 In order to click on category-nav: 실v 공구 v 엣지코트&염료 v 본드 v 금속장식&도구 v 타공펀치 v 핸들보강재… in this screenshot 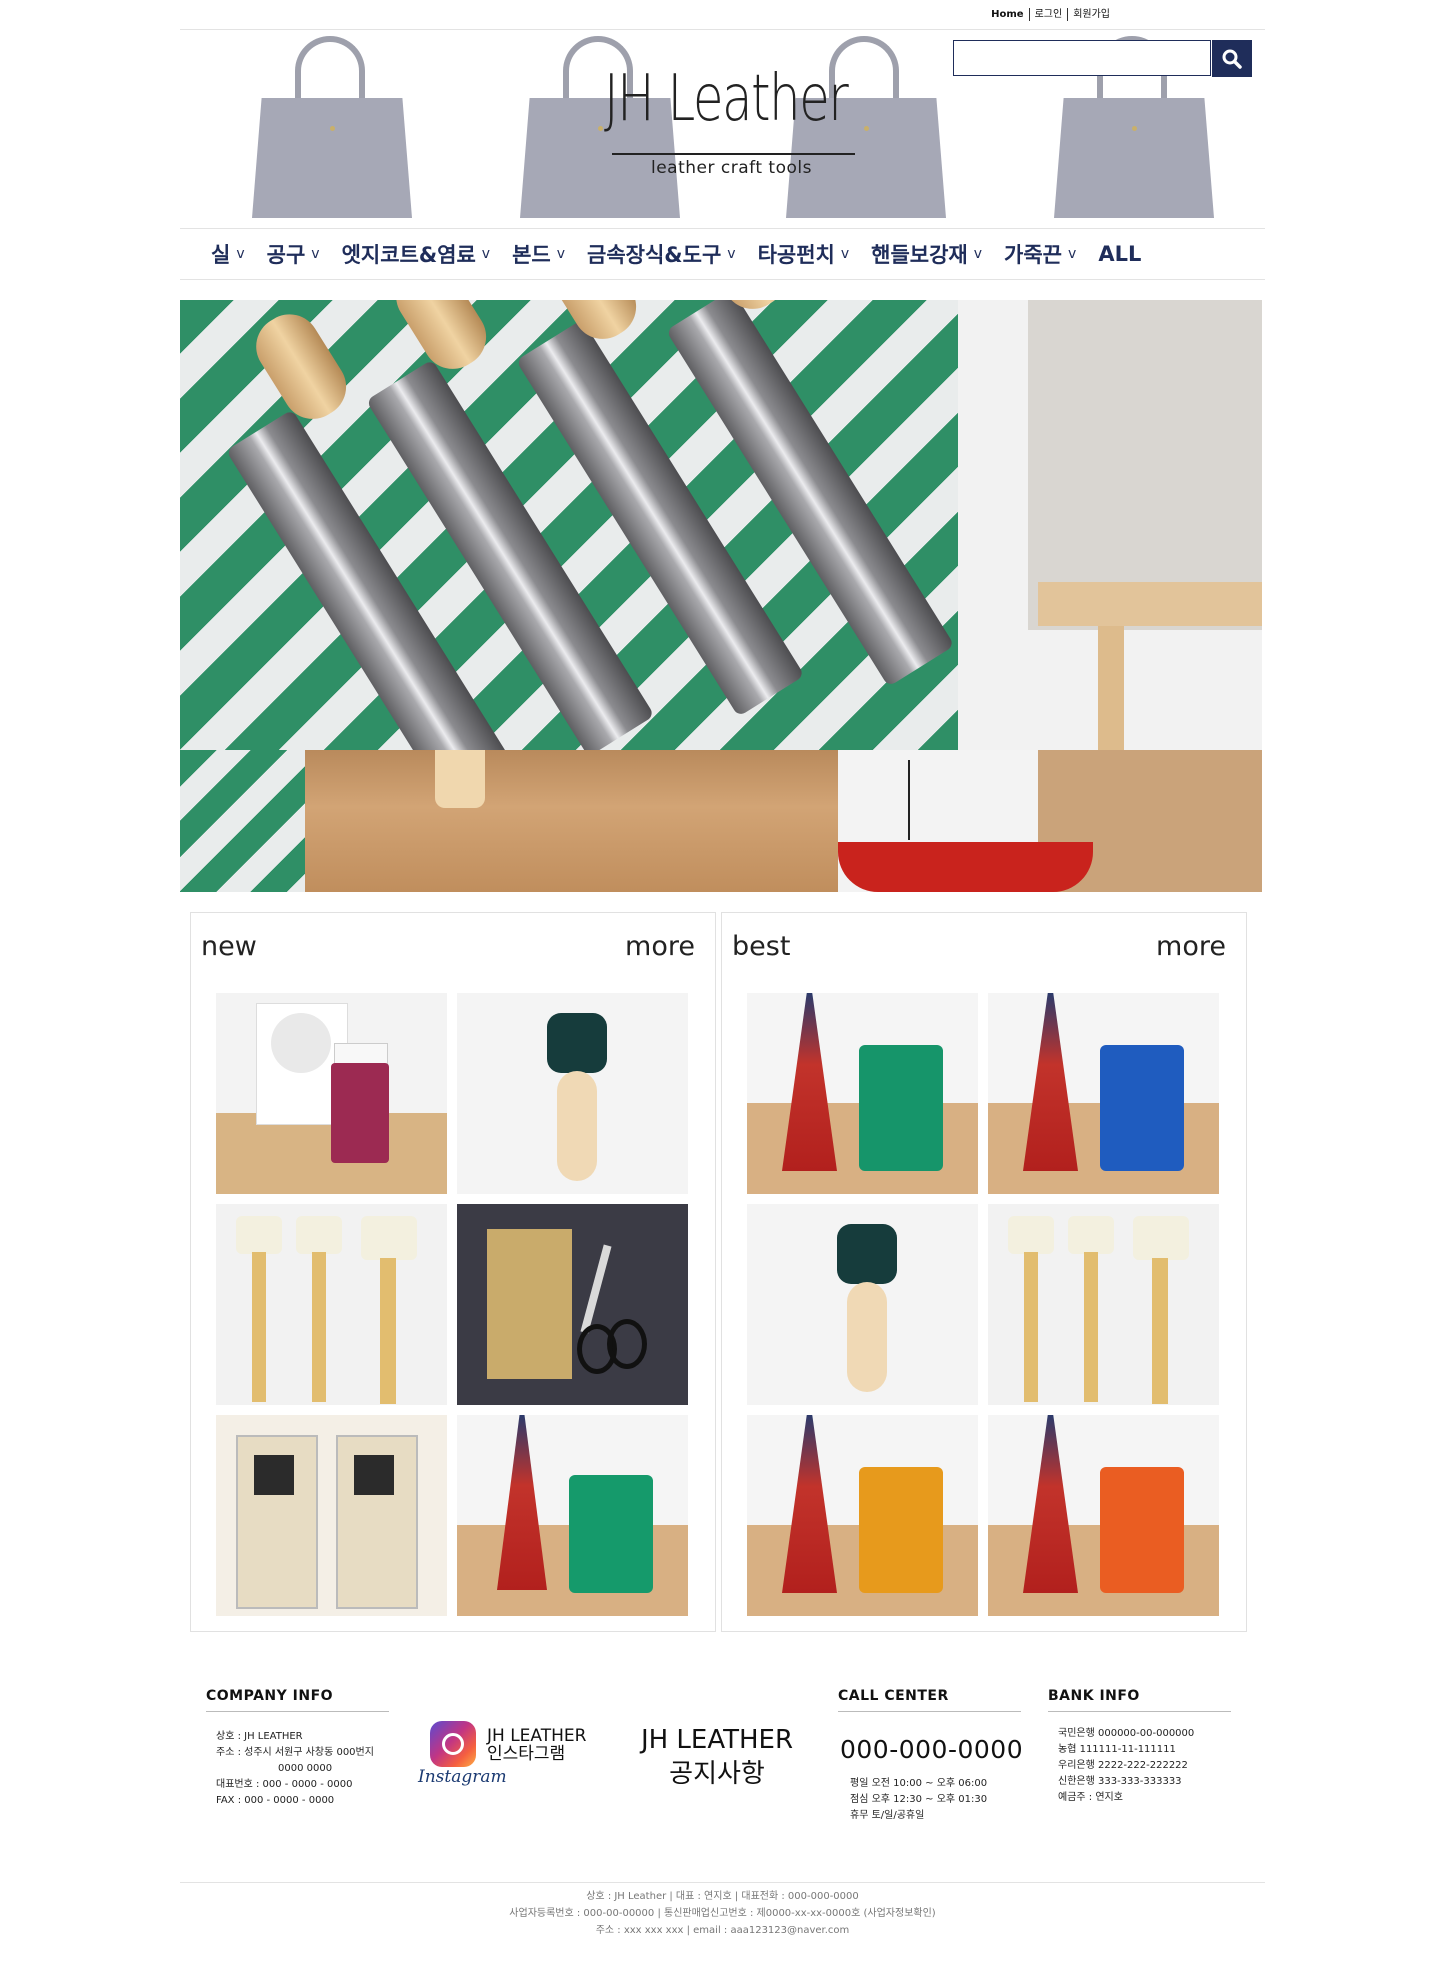, I will do `click(722, 254)`.